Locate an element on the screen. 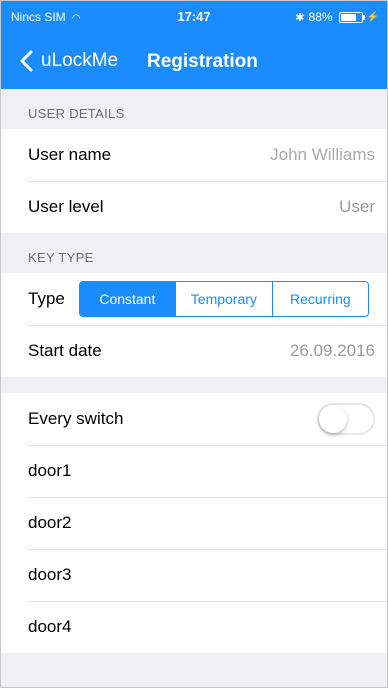 Image resolution: width=388 pixels, height=688 pixels. list-item: door1 is located at coordinates (194, 471).